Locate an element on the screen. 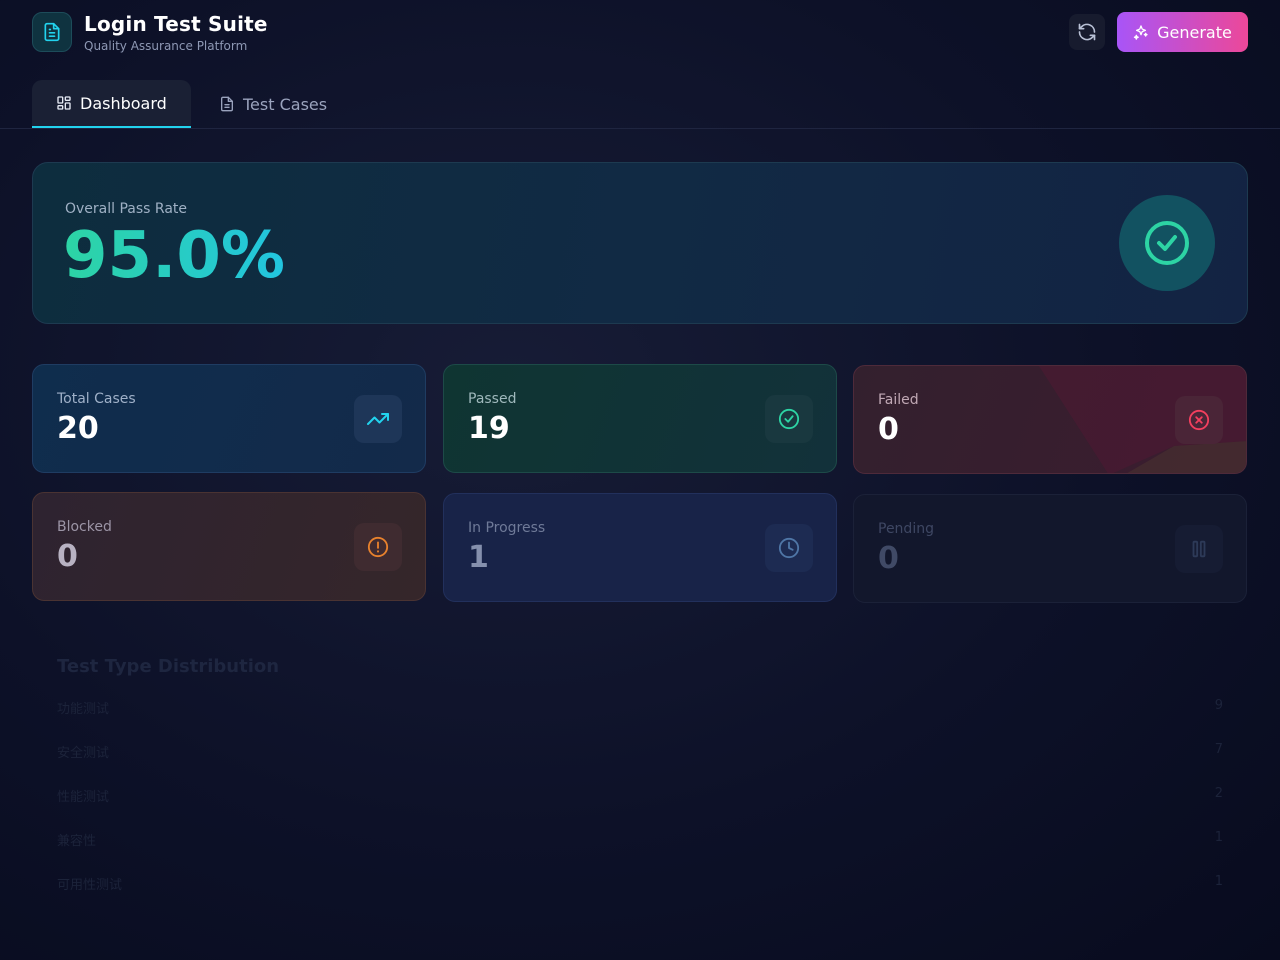 The width and height of the screenshot is (1280, 960). stat-card-pending: Pending 0 is located at coordinates (1050, 548).